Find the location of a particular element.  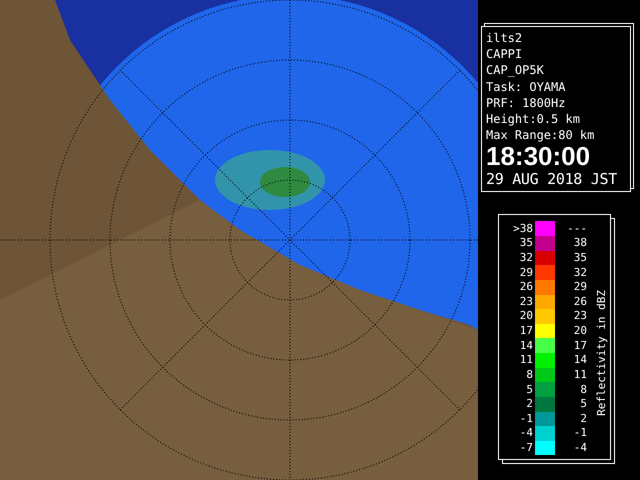

legend-high-value: -4 is located at coordinates (580, 448).